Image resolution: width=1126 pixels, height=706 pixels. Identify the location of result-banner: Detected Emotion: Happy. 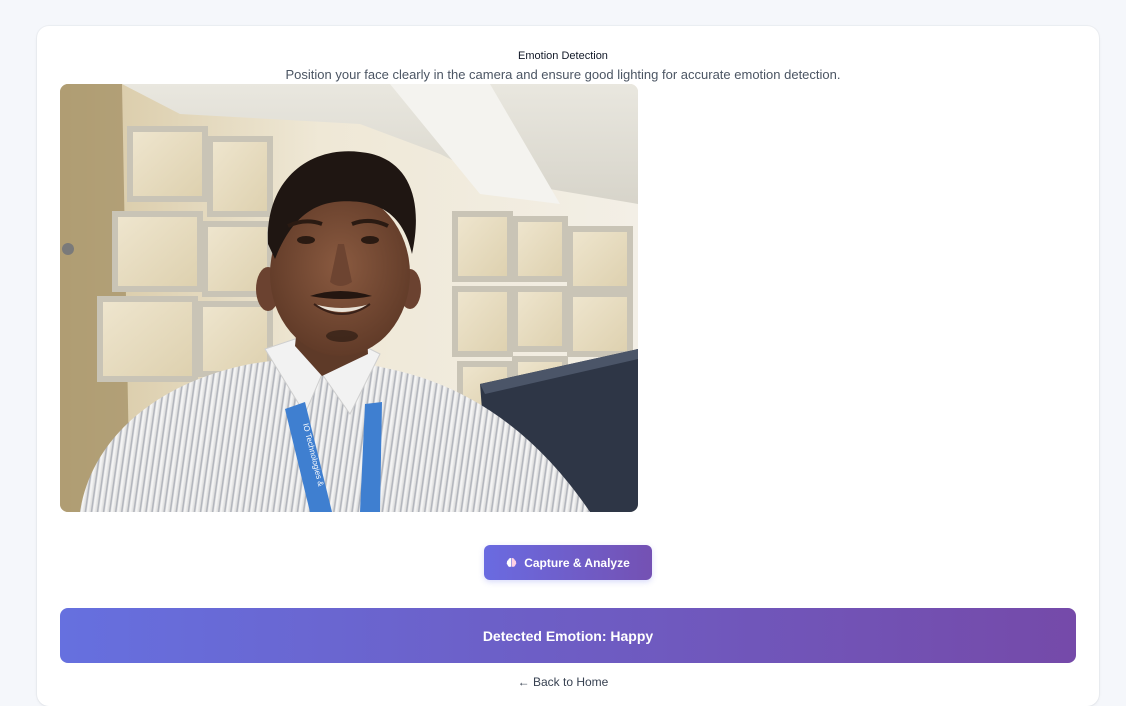
(568, 635).